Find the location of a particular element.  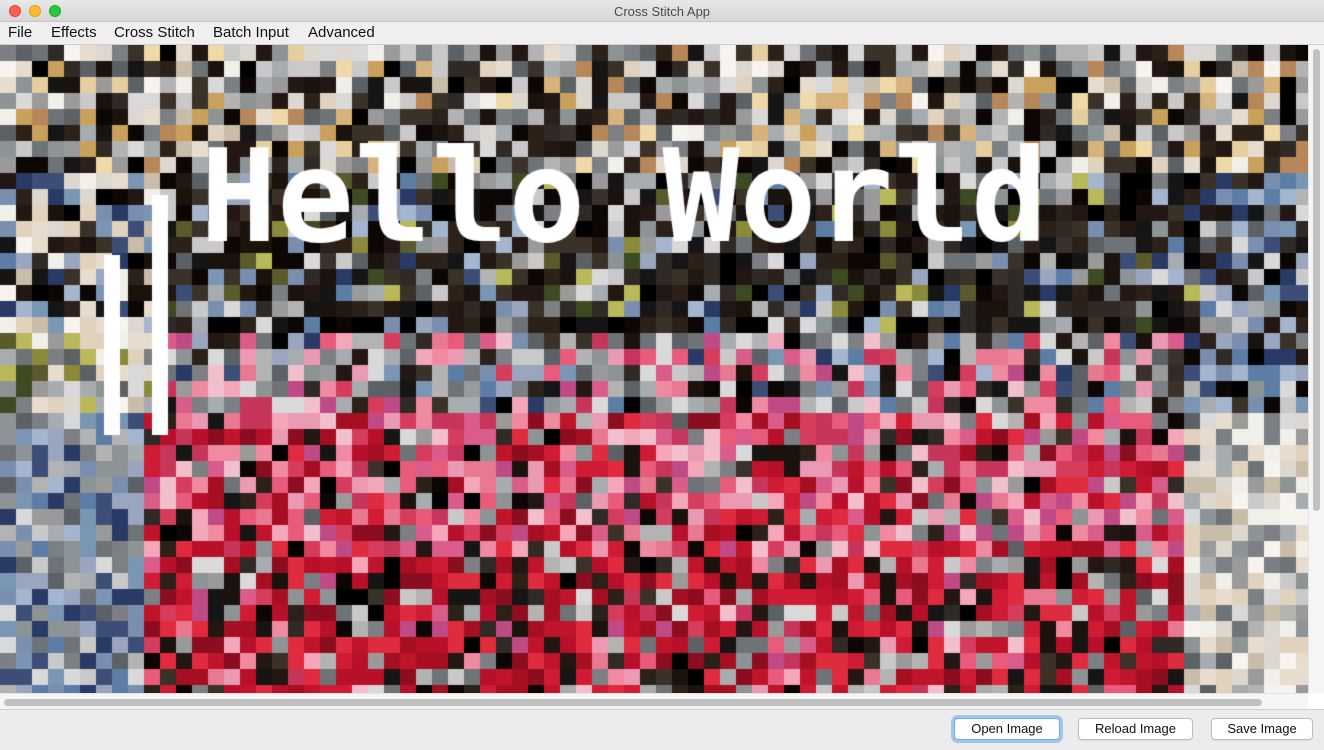

menu-cross-stitch: Cross Stitch is located at coordinates (154, 32).